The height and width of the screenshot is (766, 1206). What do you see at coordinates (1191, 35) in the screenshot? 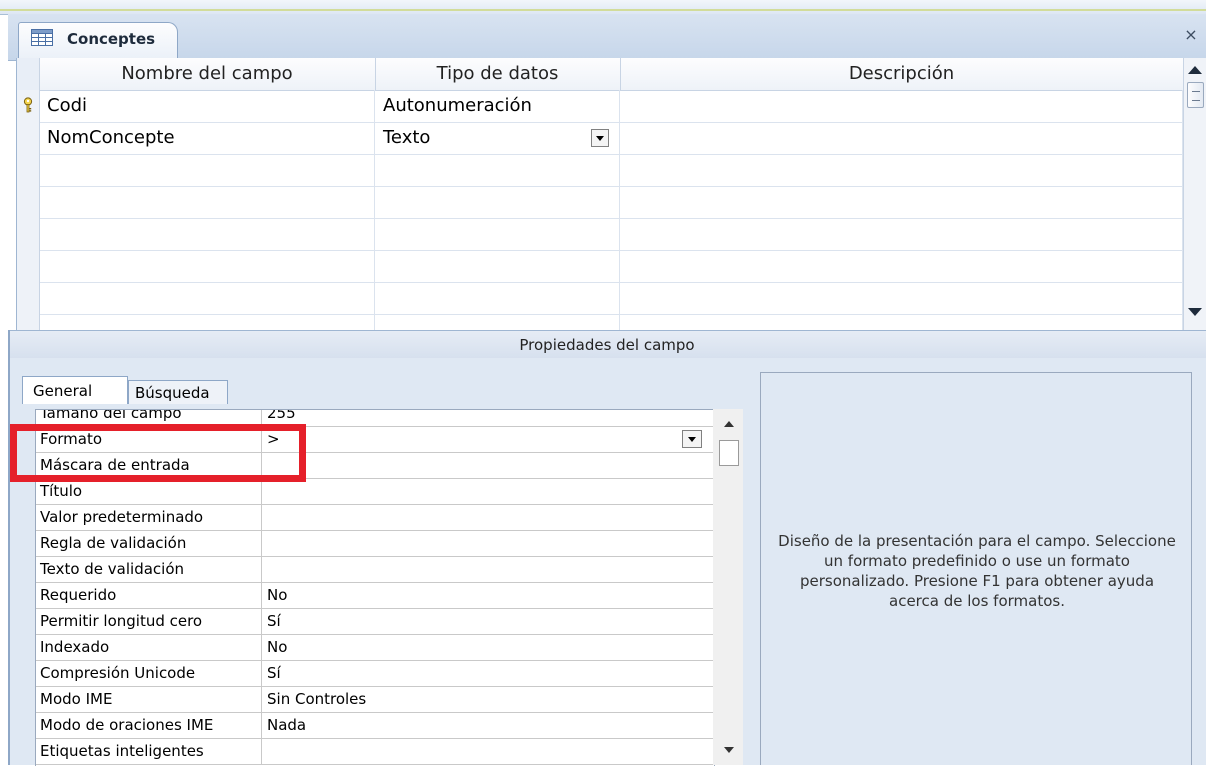
I see `close-icon: ×` at bounding box center [1191, 35].